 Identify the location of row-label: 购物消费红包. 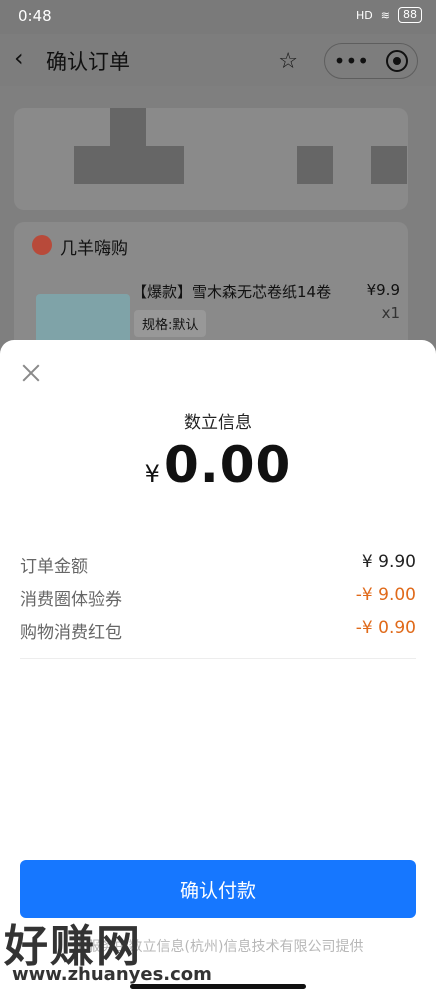
(71, 633).